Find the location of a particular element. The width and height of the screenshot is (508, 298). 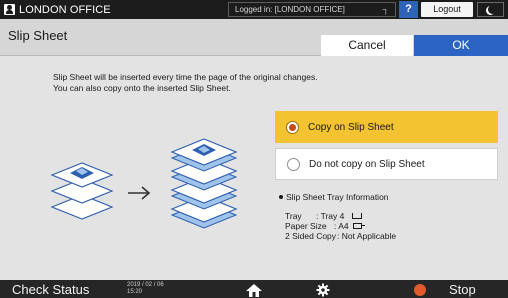

home-icon is located at coordinates (254, 290).